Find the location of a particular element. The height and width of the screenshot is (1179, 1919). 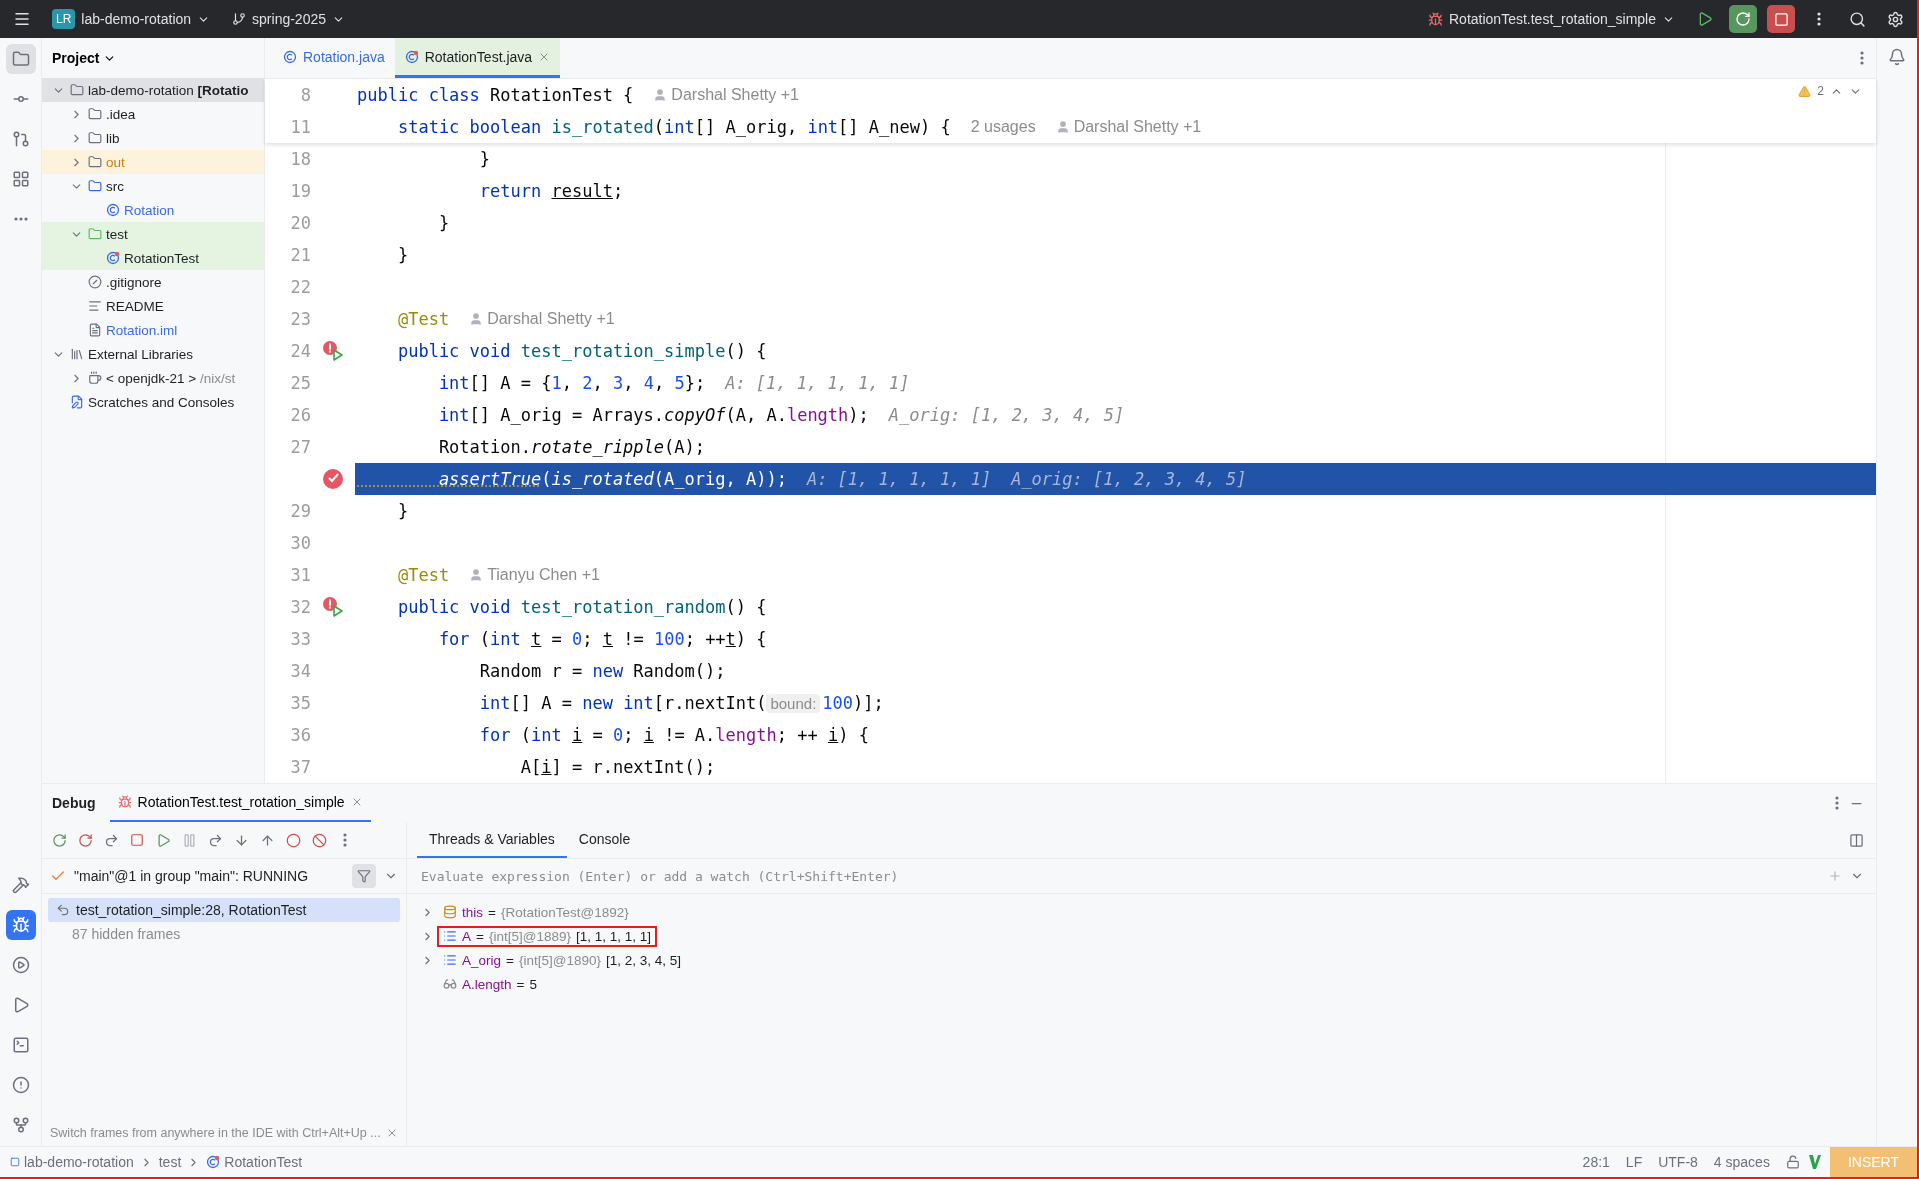

folder-tool-button is located at coordinates (20, 59).